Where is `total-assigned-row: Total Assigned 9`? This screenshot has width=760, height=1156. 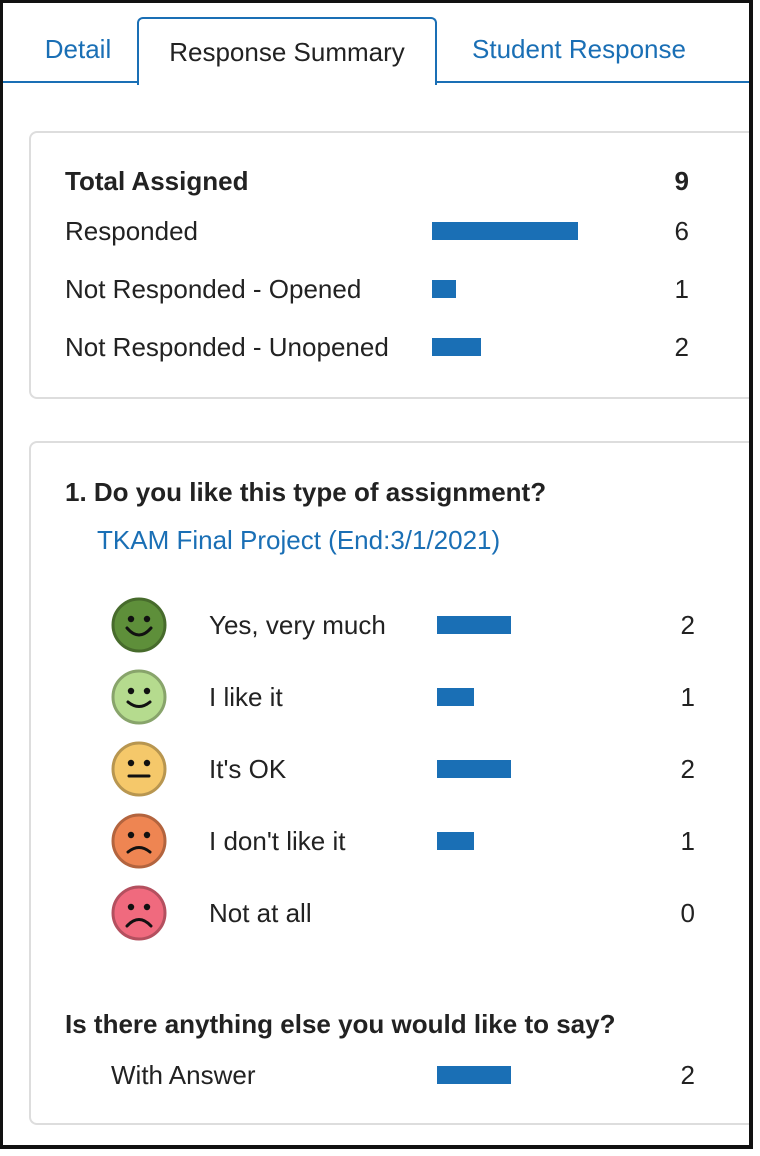 total-assigned-row: Total Assigned 9 is located at coordinates (390, 181).